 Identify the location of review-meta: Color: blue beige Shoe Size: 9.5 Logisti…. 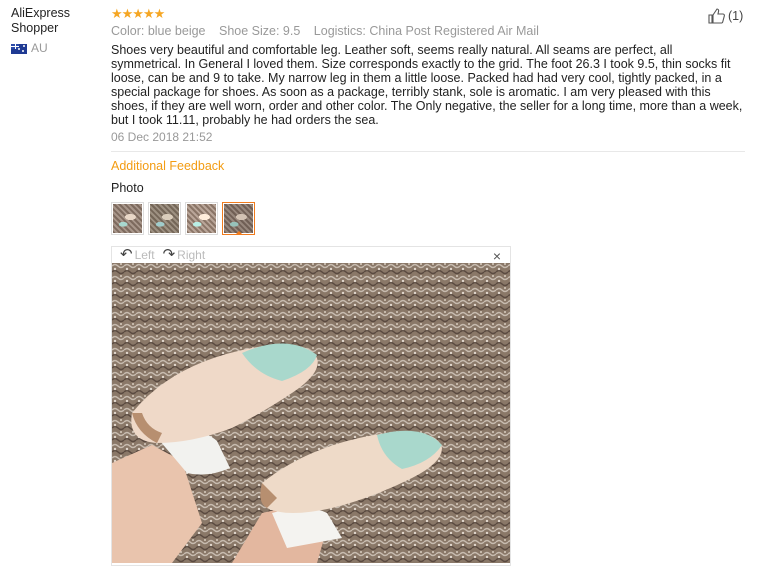
(429, 31).